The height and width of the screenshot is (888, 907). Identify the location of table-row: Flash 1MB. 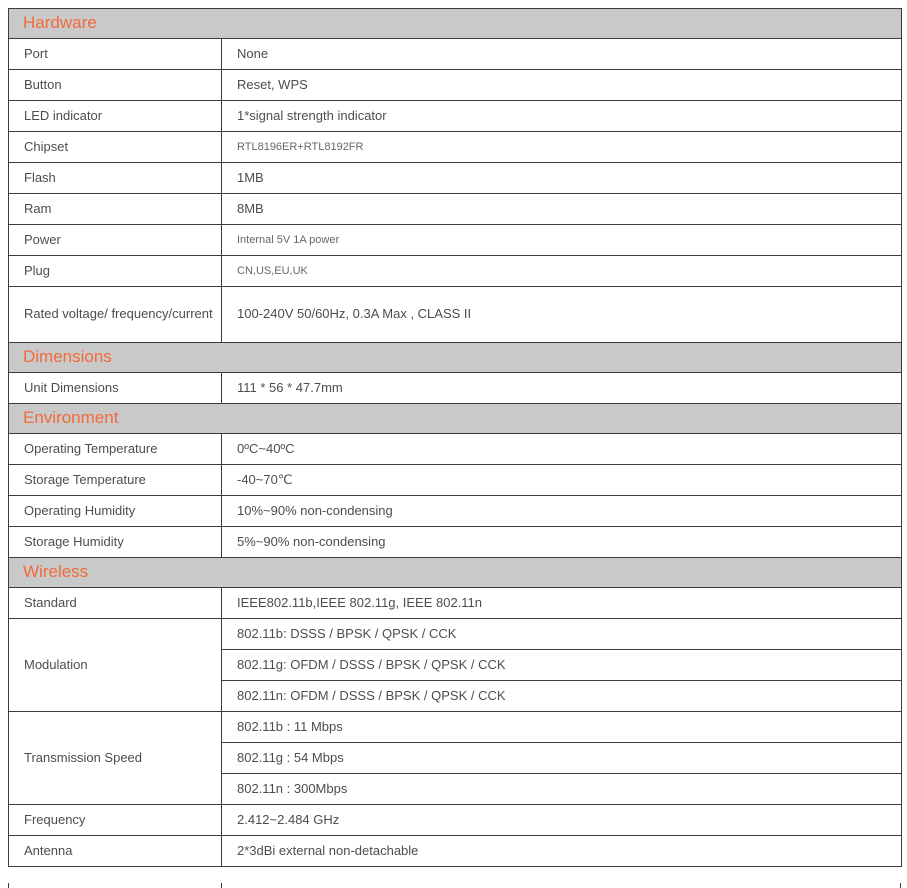
(455, 178).